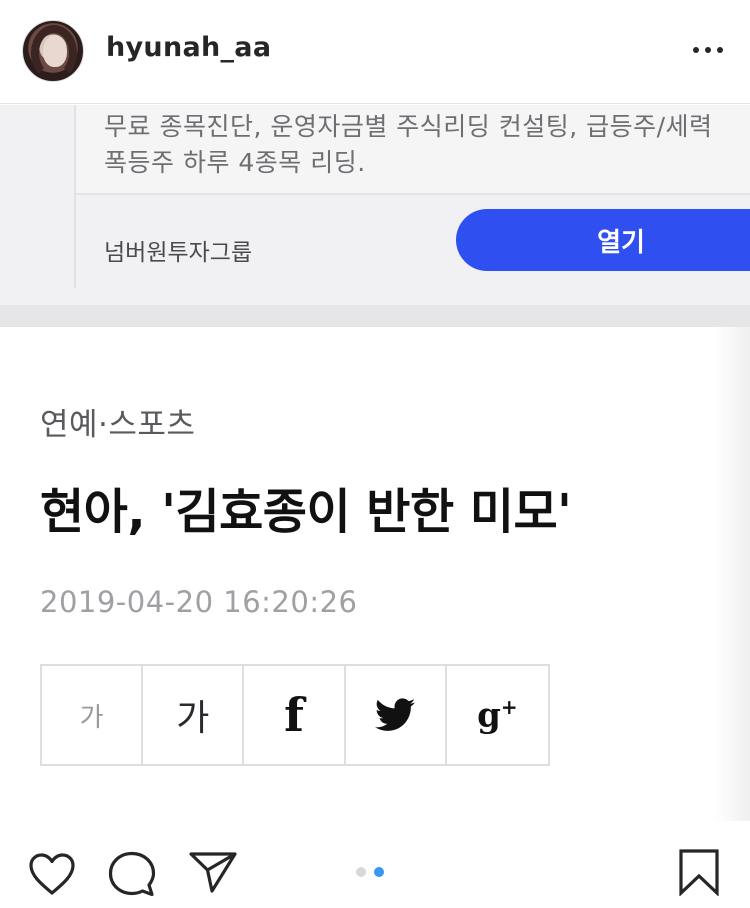  I want to click on post-action-bar, so click(375, 865).